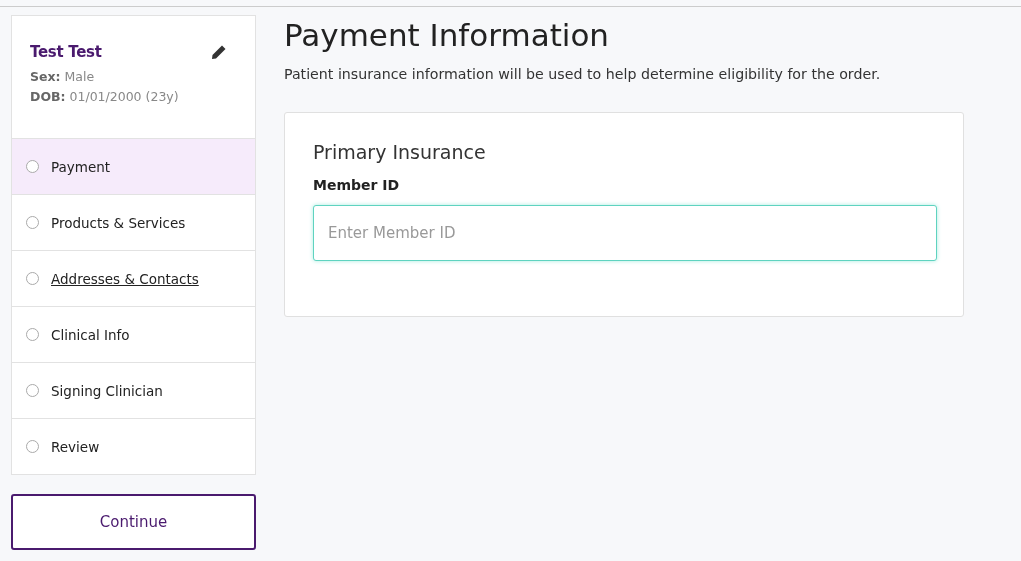 This screenshot has height=561, width=1021. What do you see at coordinates (66, 52) in the screenshot?
I see `patient-name: Test Test` at bounding box center [66, 52].